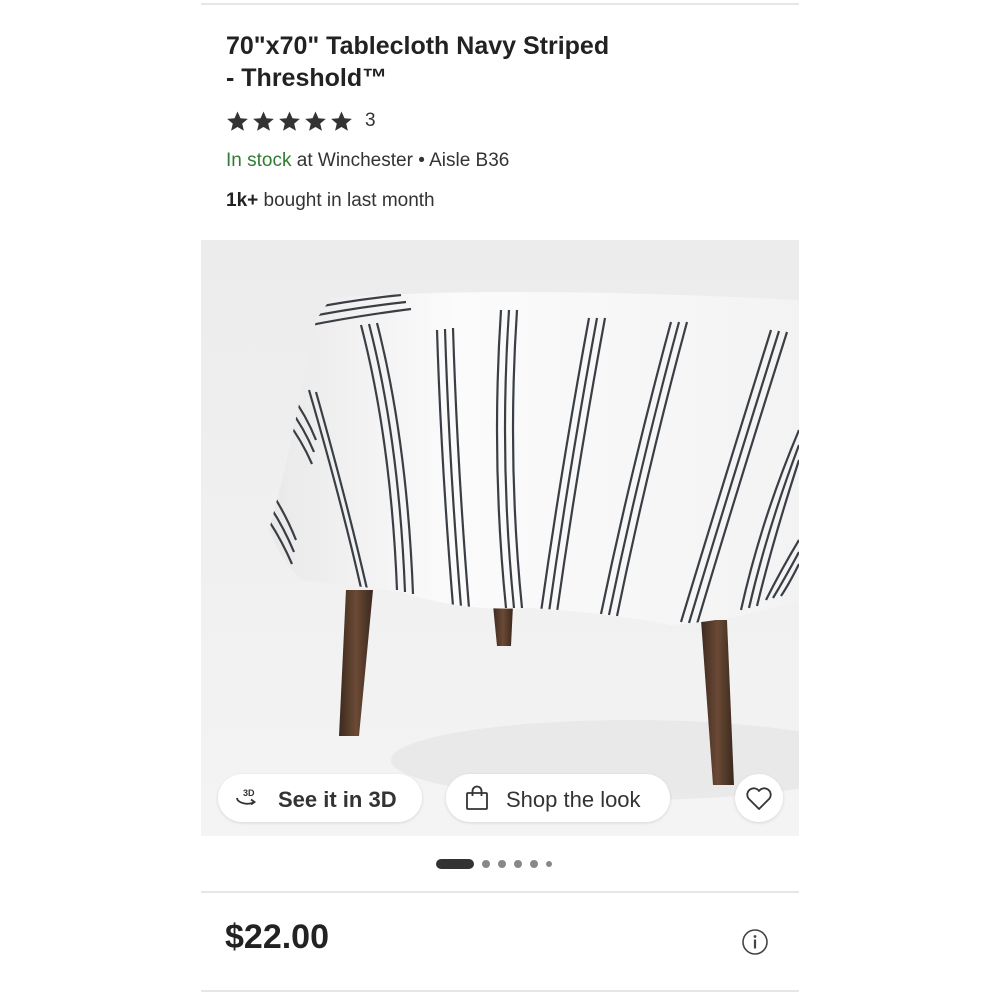  I want to click on 3d-rotate-icon: 3D, so click(246, 797).